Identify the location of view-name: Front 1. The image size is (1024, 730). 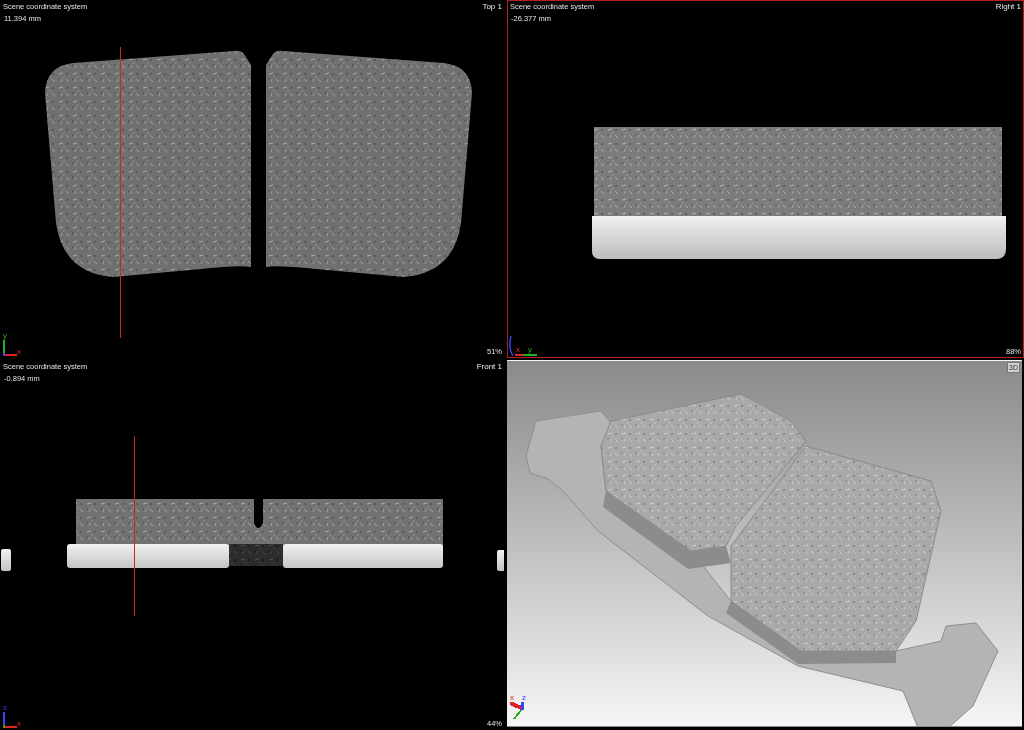
(489, 367).